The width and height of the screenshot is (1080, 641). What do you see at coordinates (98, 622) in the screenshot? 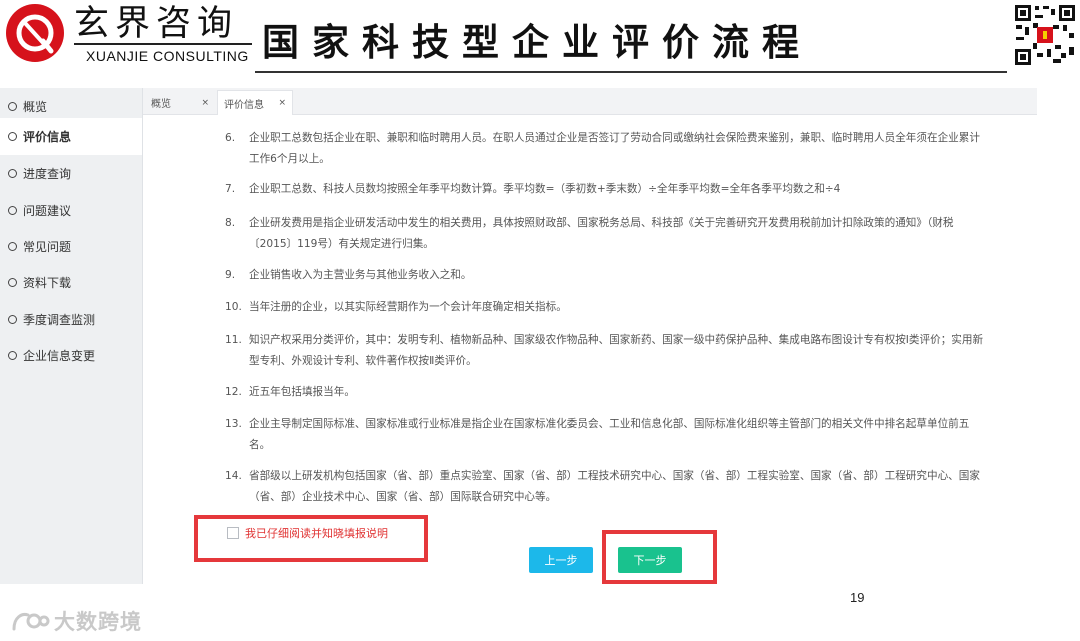
I see `watermark-text: 大数跨境` at bounding box center [98, 622].